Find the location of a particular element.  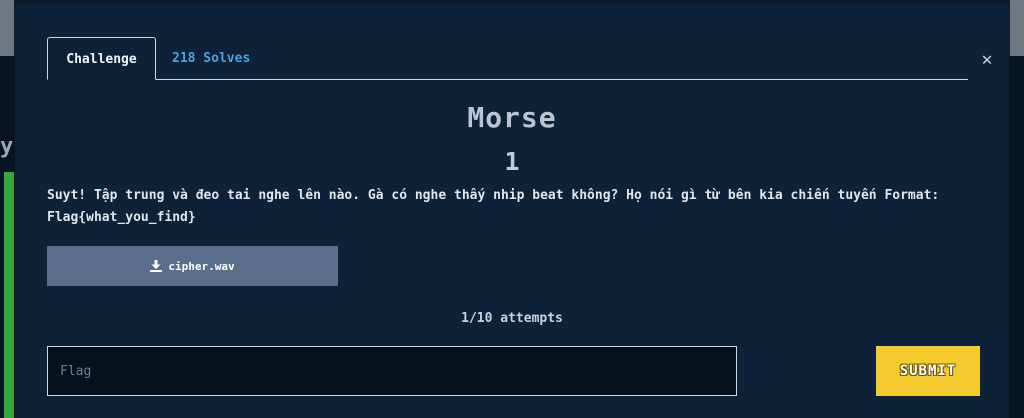

download-file-button: cipher.wav is located at coordinates (192, 266).